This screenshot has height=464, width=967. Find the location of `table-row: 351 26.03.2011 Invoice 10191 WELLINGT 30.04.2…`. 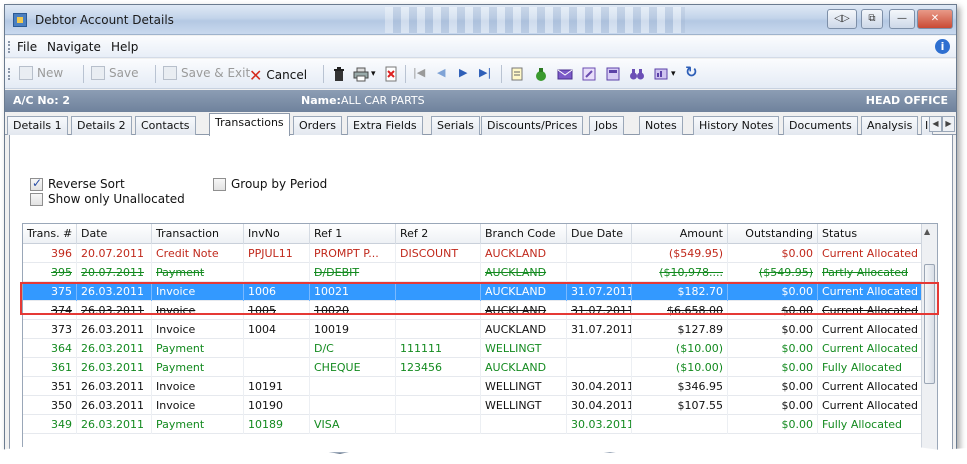

table-row: 351 26.03.2011 Invoice 10191 WELLINGT 30.04.2… is located at coordinates (472, 386).